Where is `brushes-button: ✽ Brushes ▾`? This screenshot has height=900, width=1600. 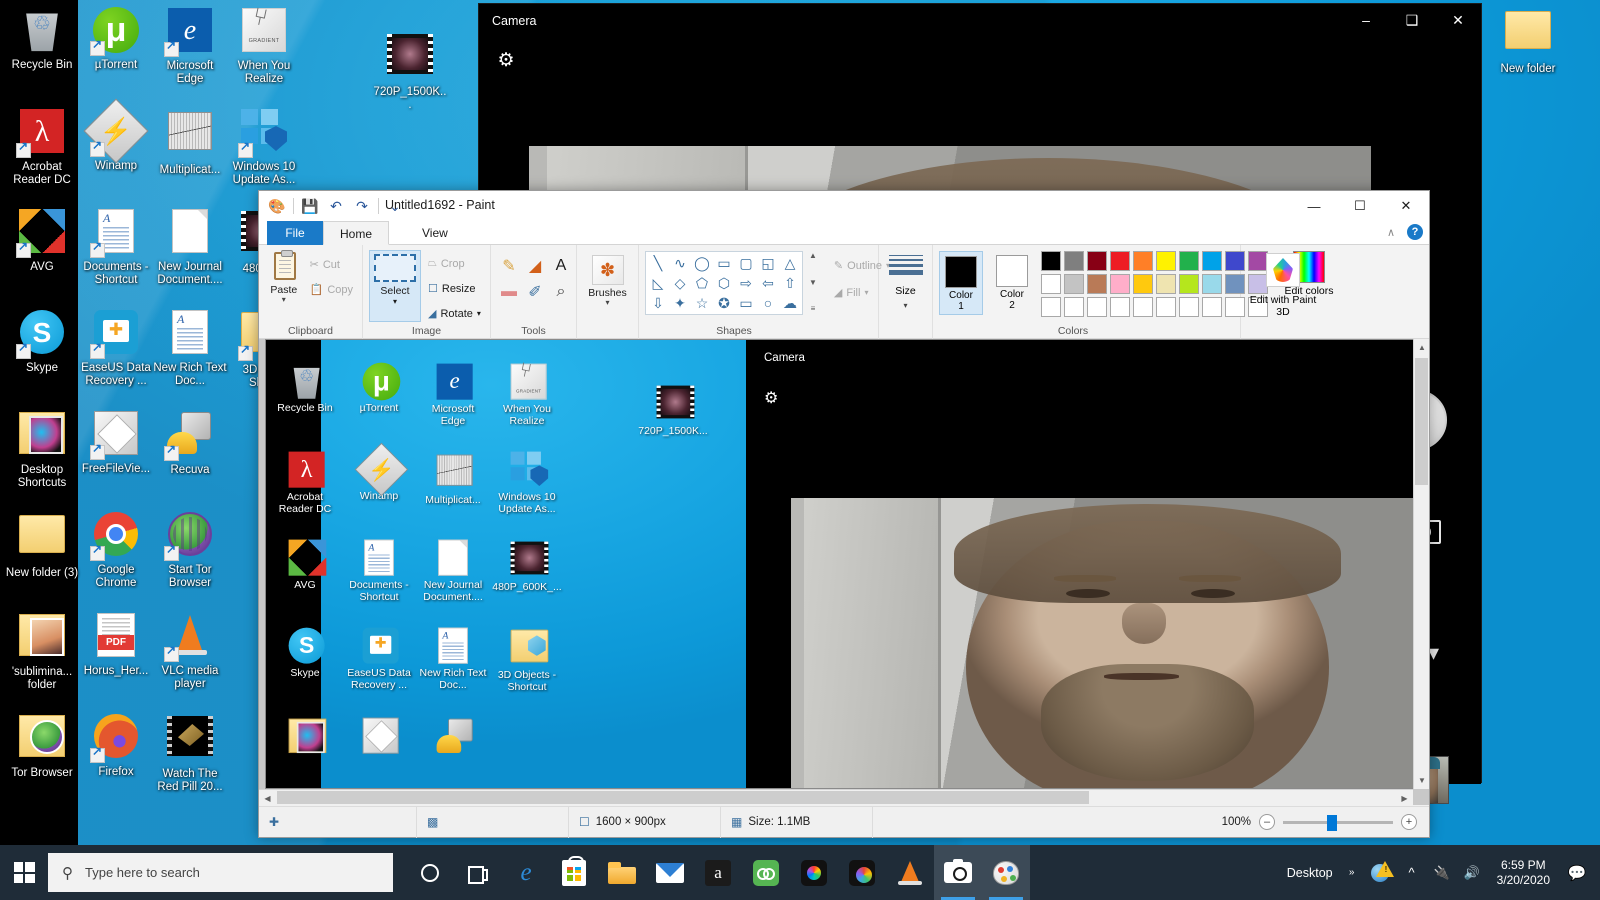
brushes-button: ✽ Brushes ▾ is located at coordinates (607, 280).